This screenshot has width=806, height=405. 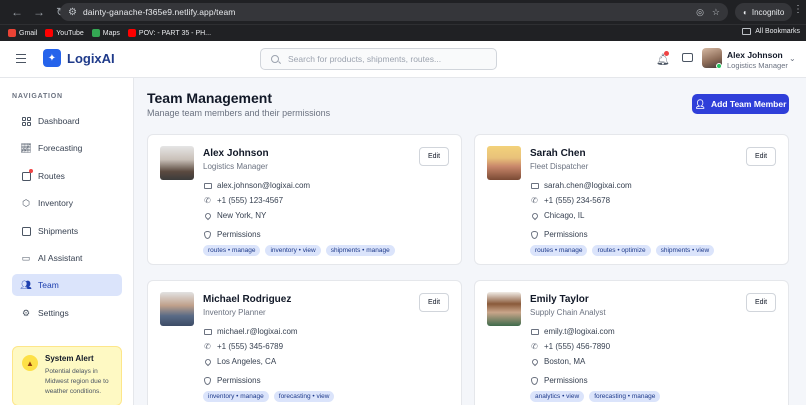 What do you see at coordinates (67, 203) in the screenshot?
I see `sidebar-item-inventory: ⬡ Inventory` at bounding box center [67, 203].